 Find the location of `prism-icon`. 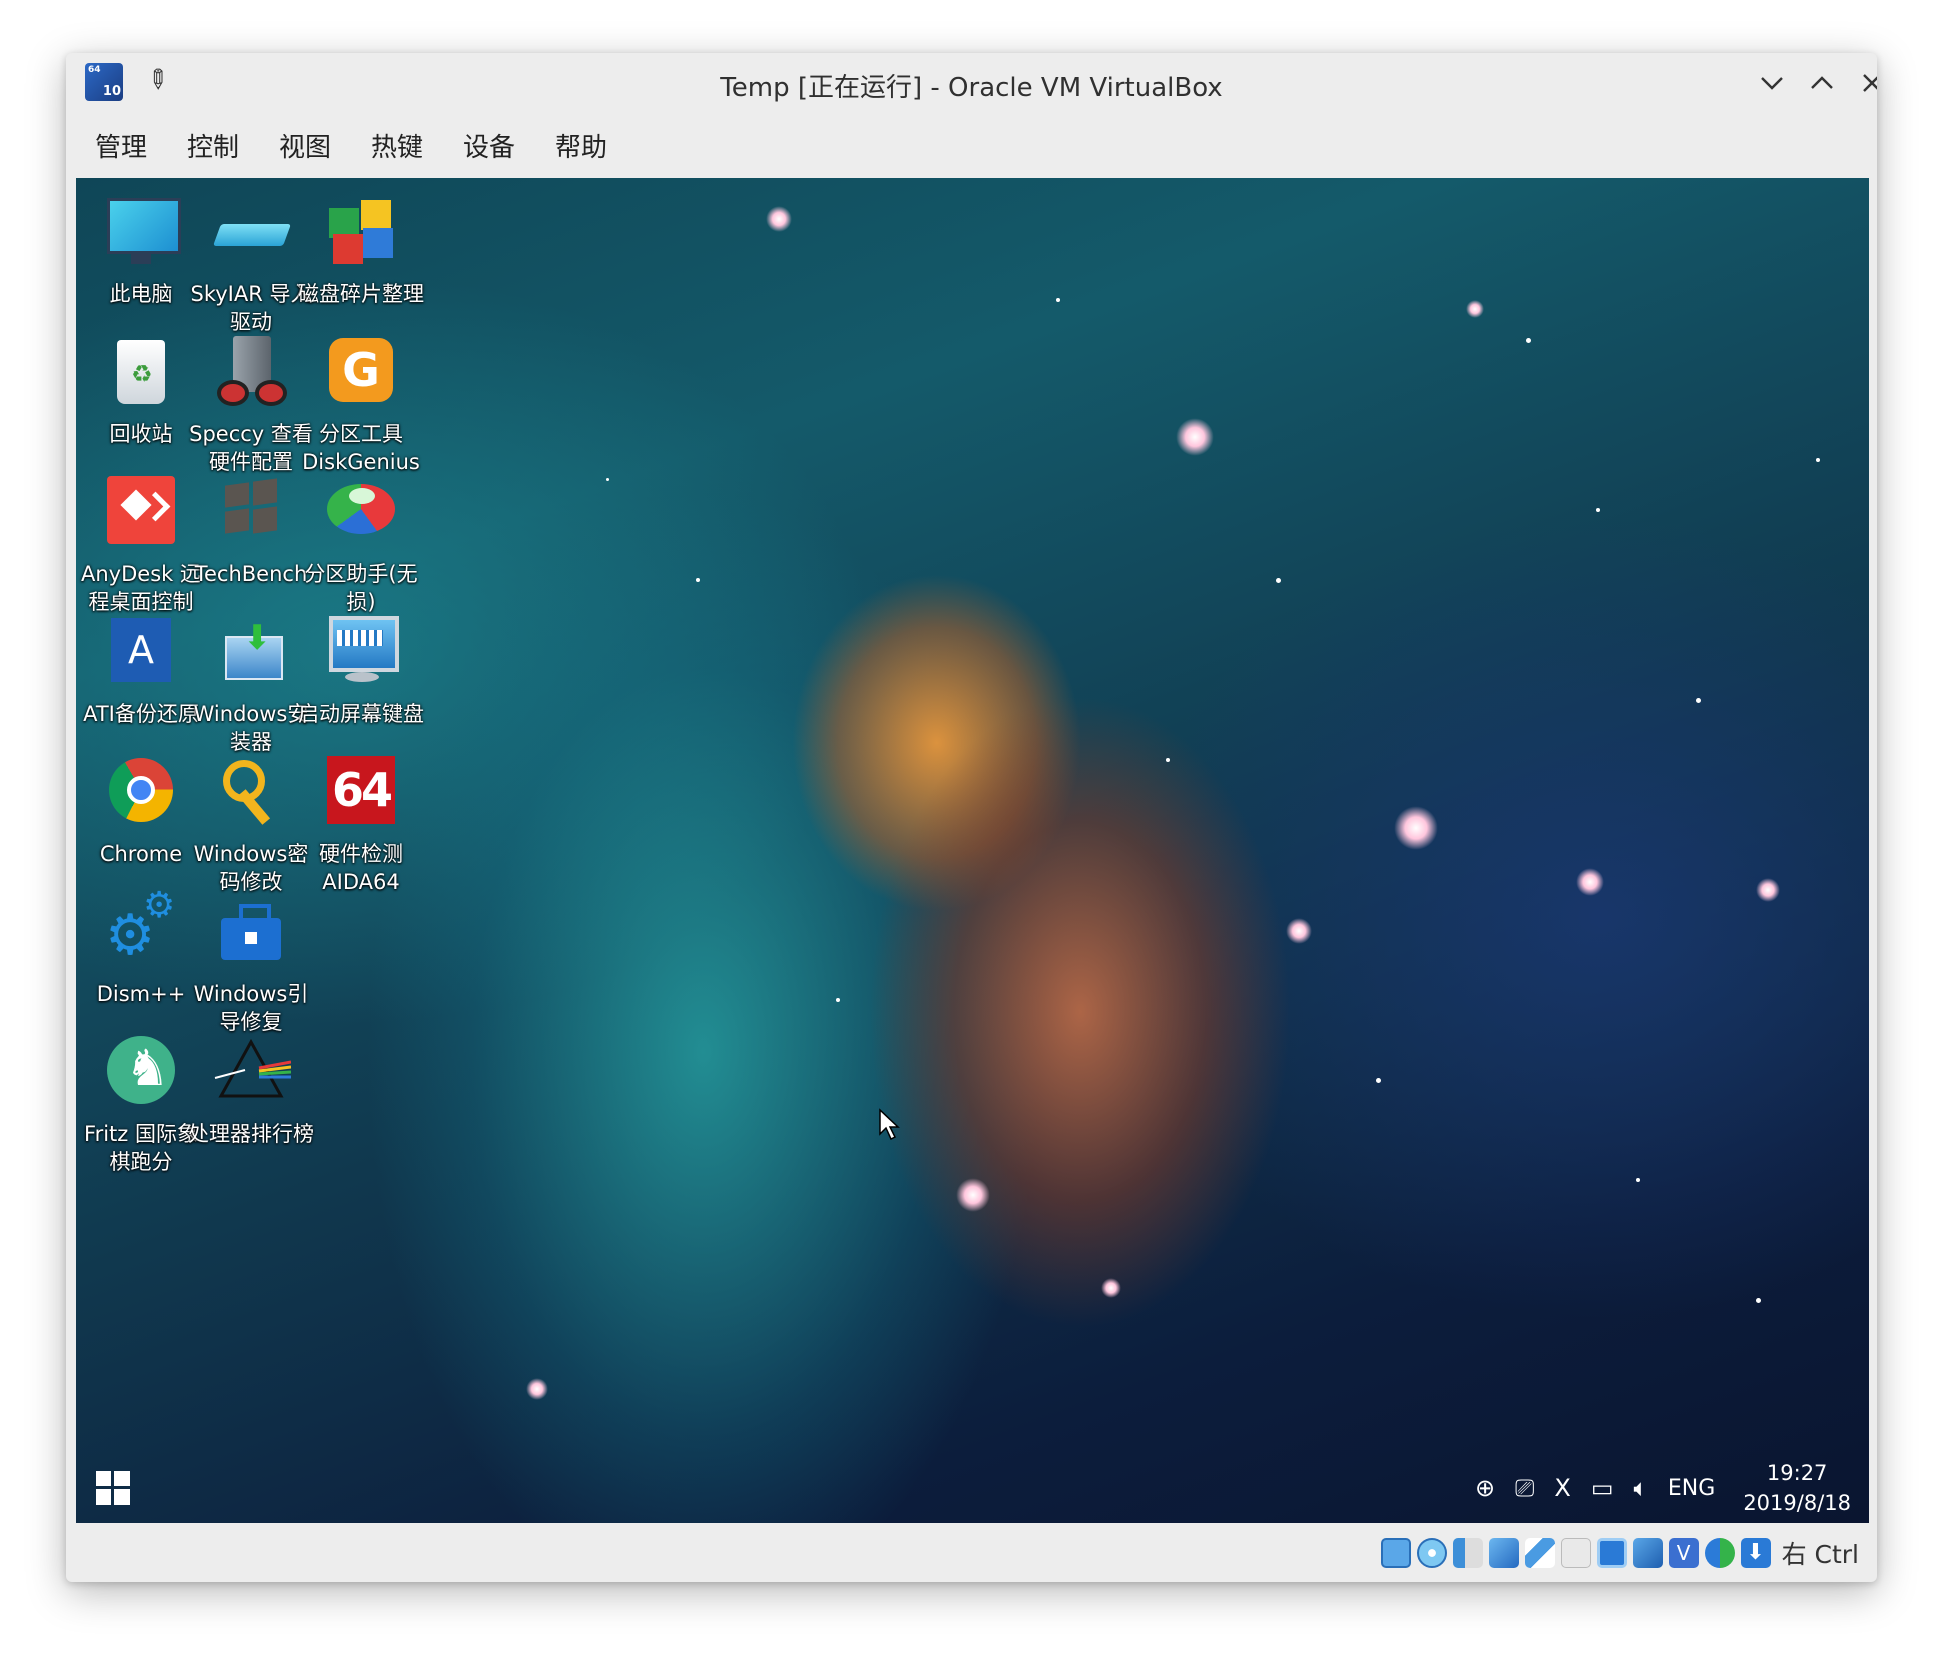

prism-icon is located at coordinates (251, 1074).